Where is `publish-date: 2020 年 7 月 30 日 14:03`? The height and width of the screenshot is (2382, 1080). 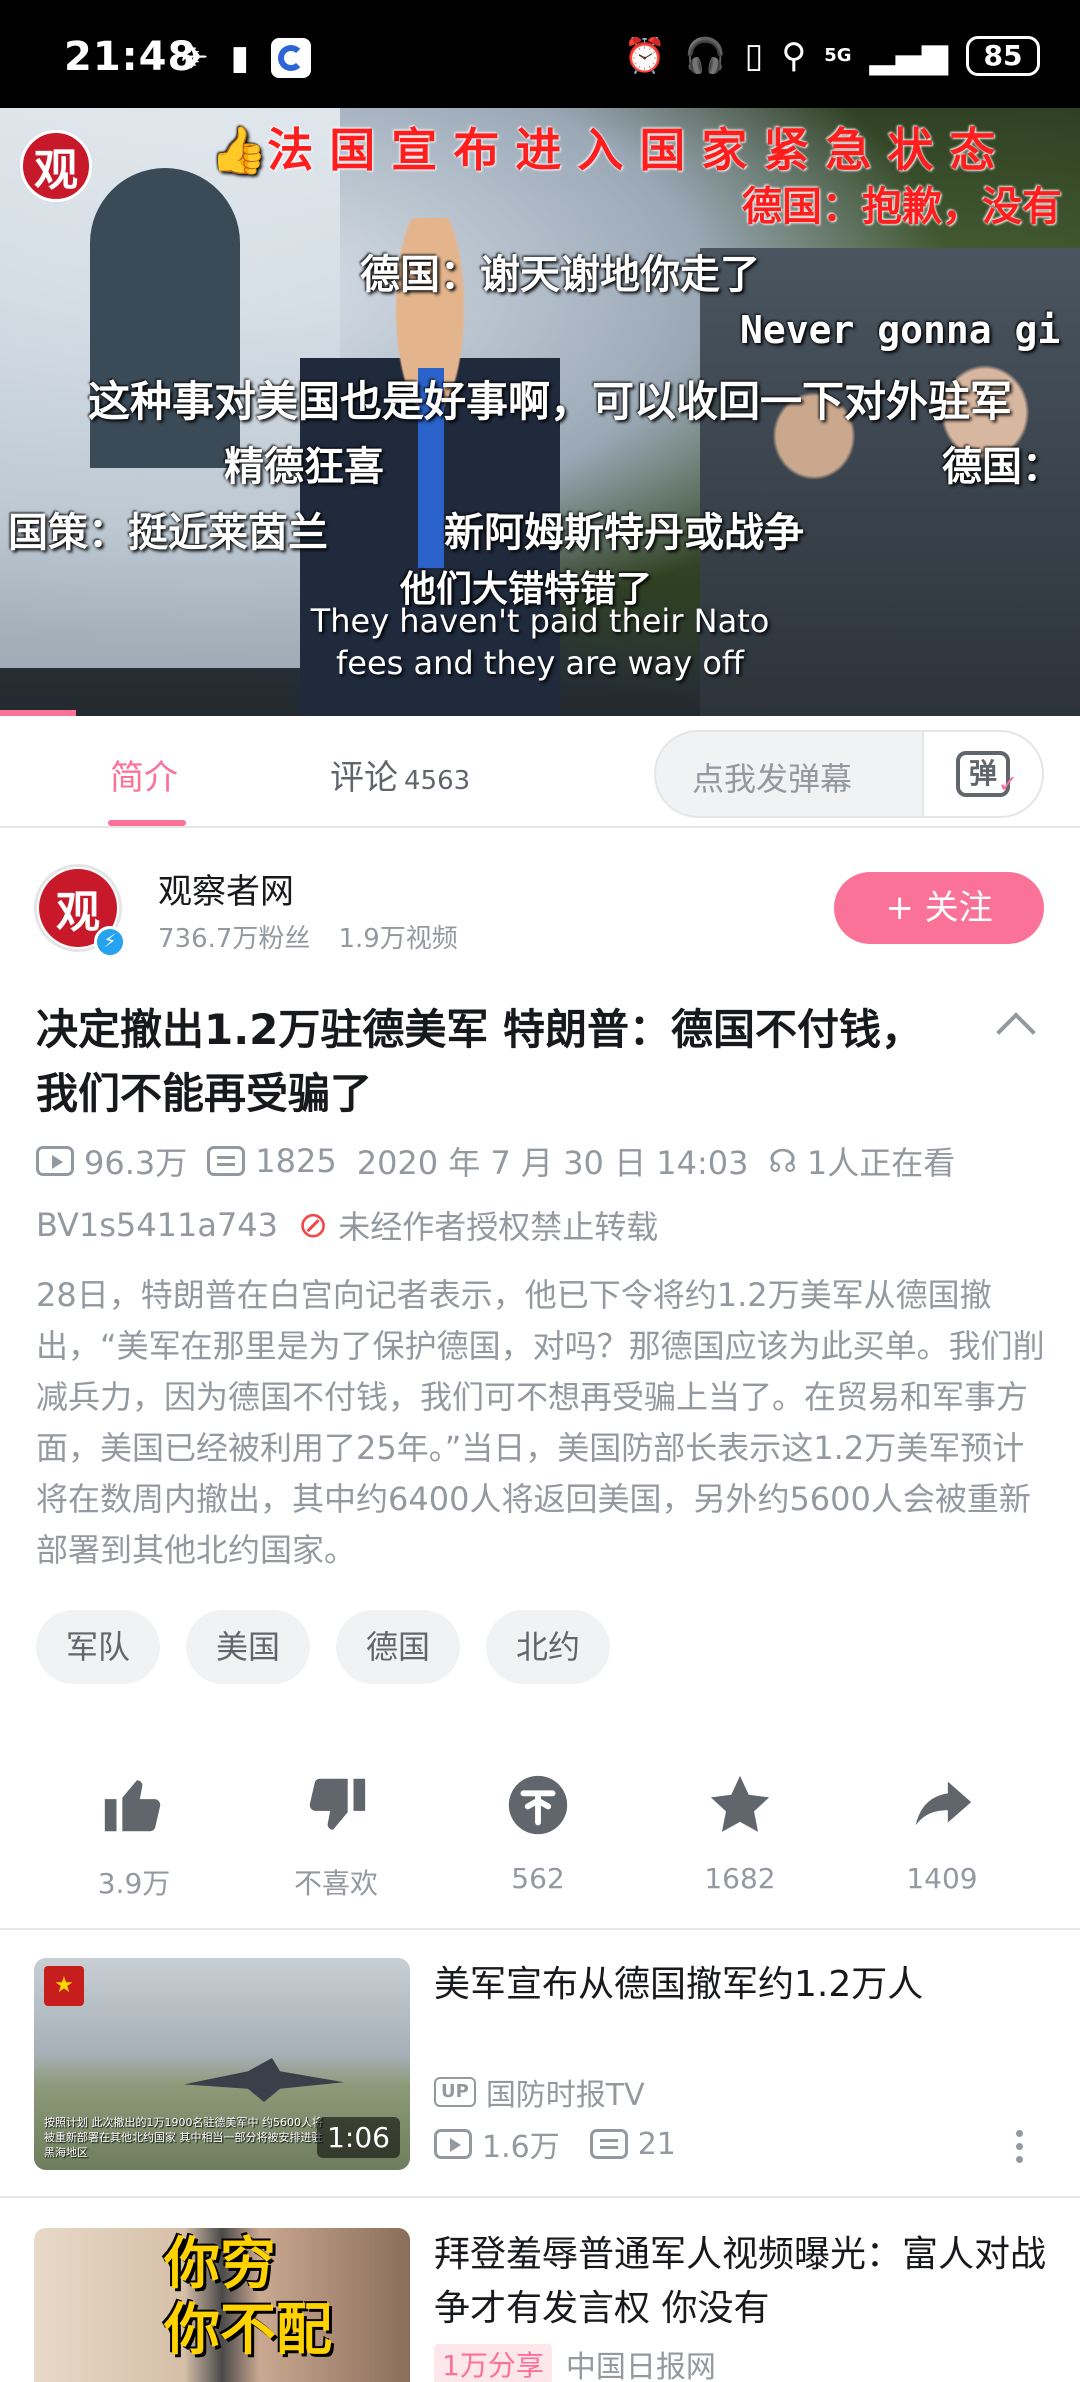 publish-date: 2020 年 7 月 30 日 14:03 is located at coordinates (552, 1163).